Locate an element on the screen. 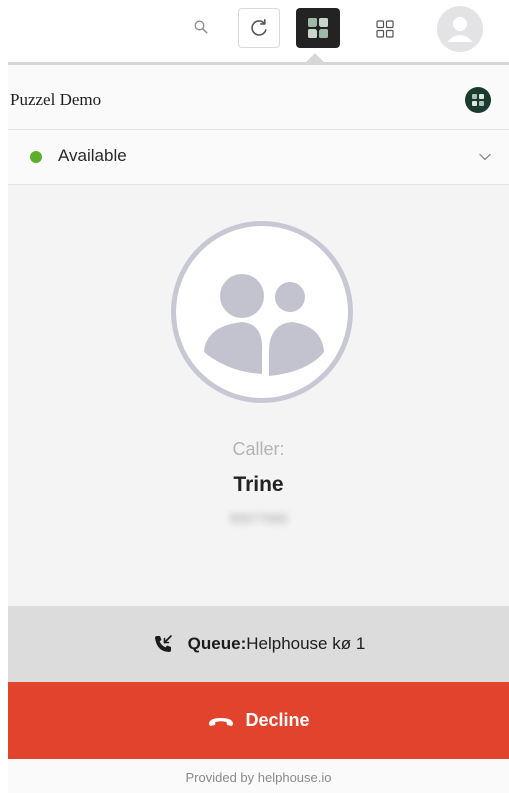 This screenshot has height=793, width=509. apps-grid-button is located at coordinates (385, 29).